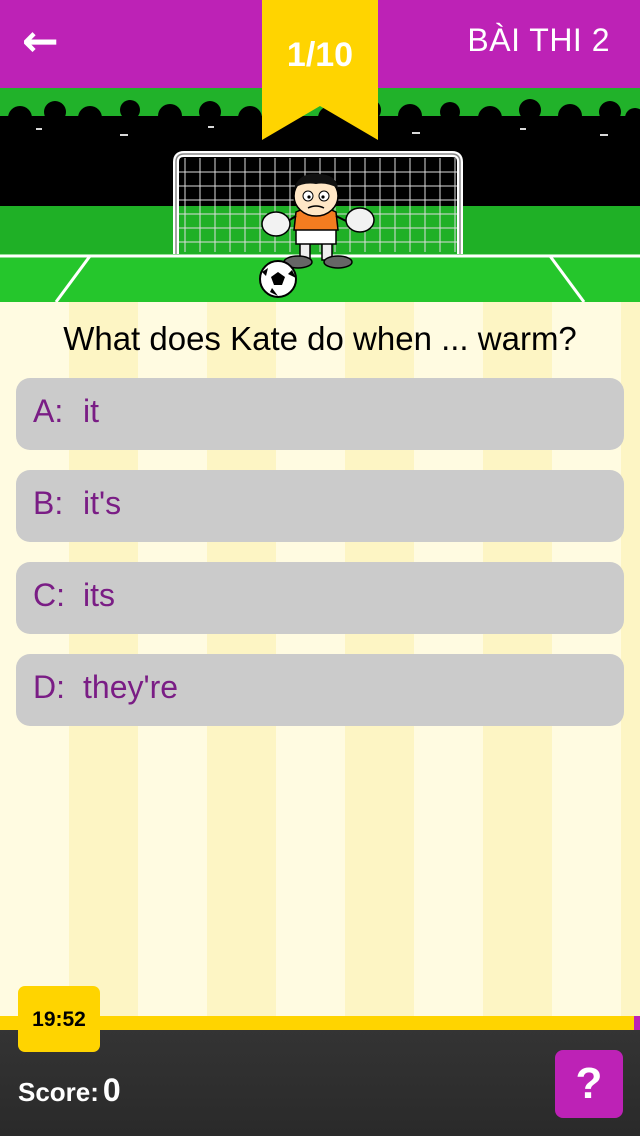 Image resolution: width=640 pixels, height=1136 pixels. I want to click on answer-letter: D:, so click(49, 687).